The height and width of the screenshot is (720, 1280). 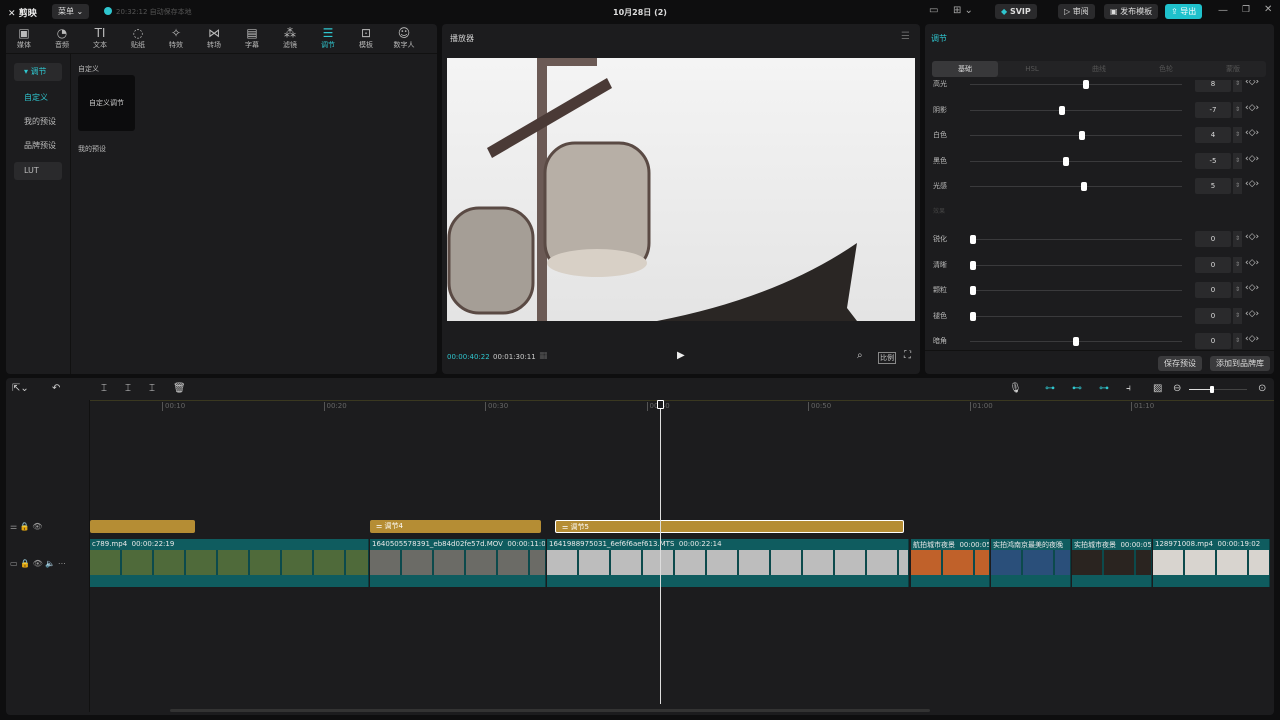 What do you see at coordinates (50, 563) in the screenshot?
I see `mute-icon: 🔈` at bounding box center [50, 563].